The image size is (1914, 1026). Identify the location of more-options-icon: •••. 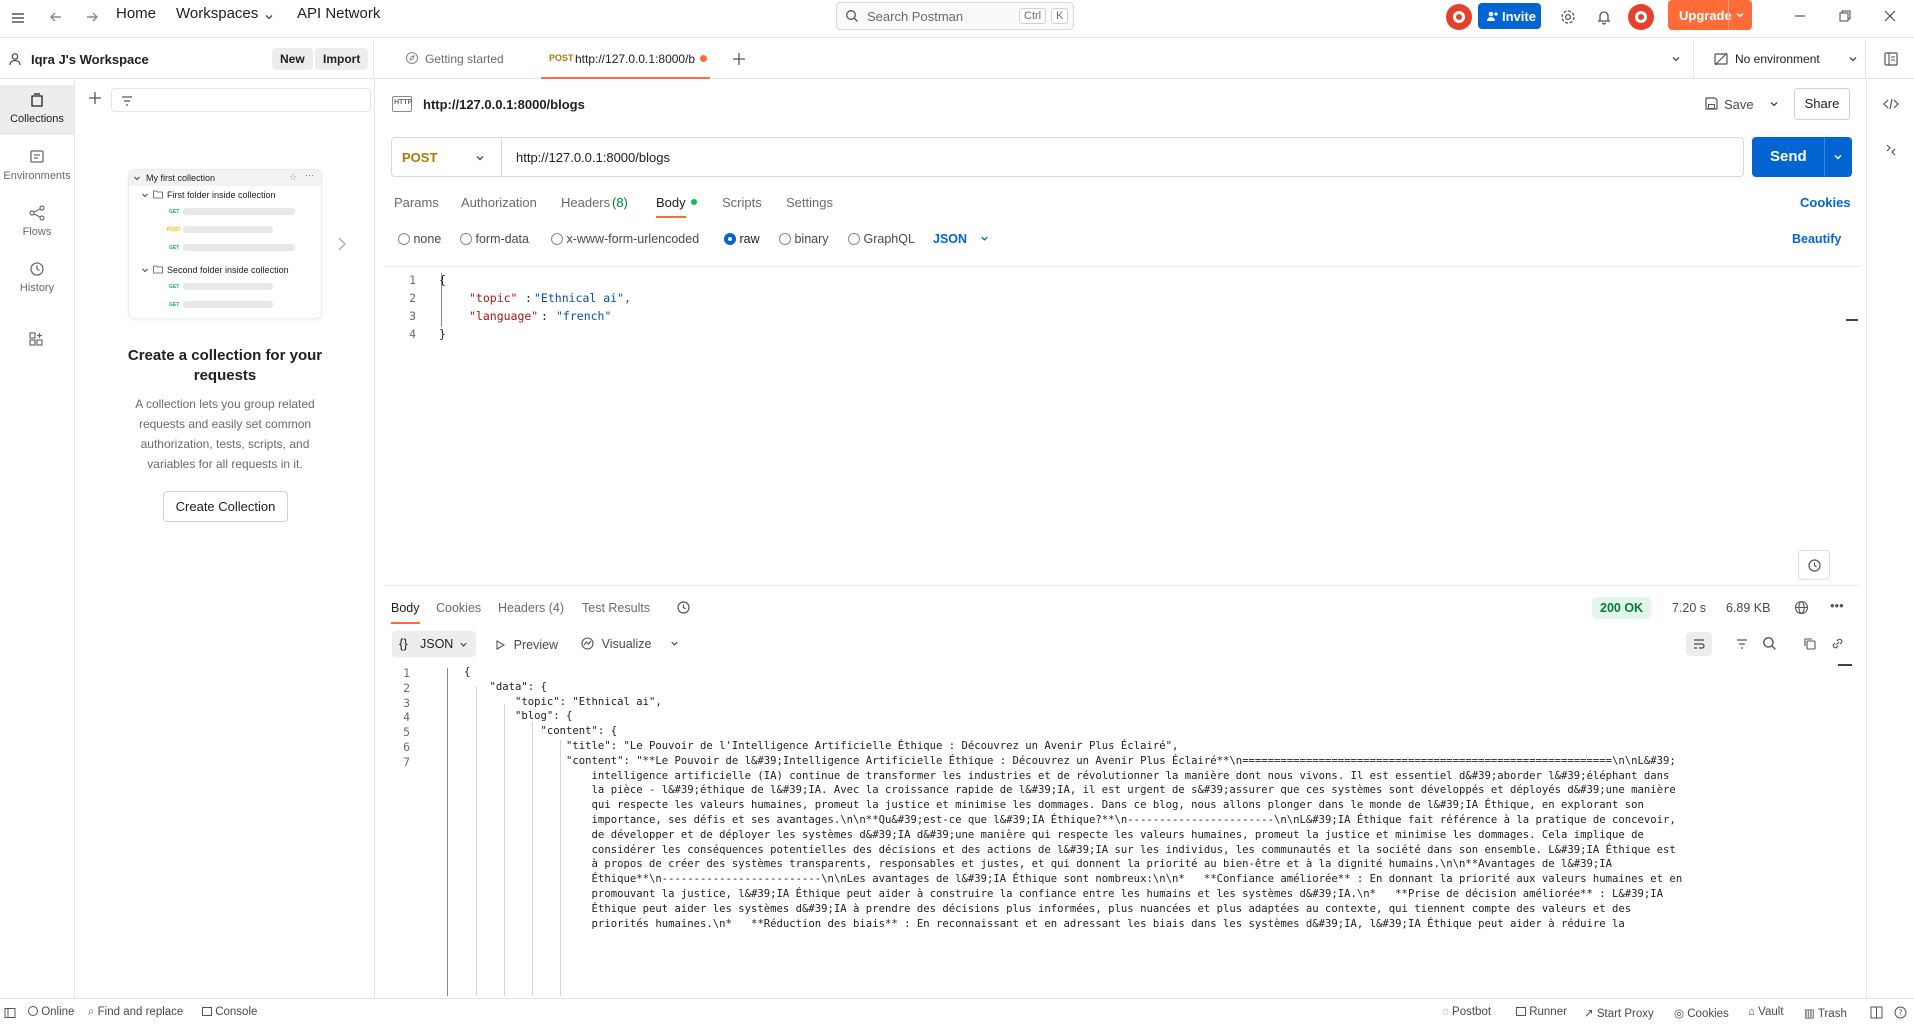
(1837, 605).